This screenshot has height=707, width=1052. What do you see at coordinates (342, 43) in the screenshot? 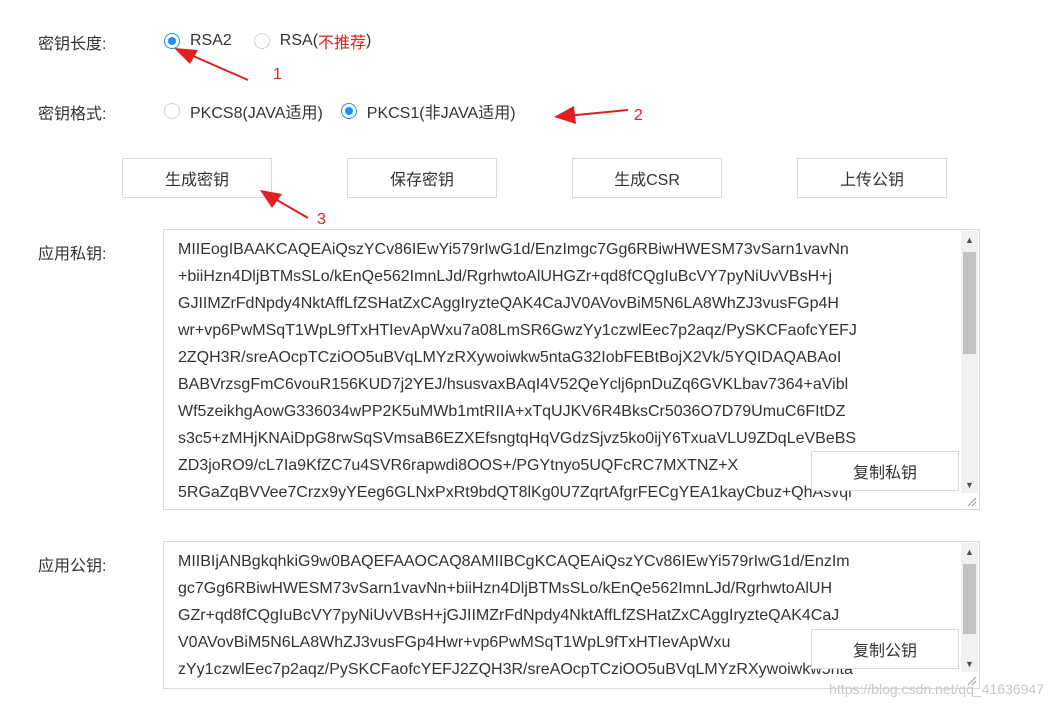
I see `not-recommended-text: 不推荐` at bounding box center [342, 43].